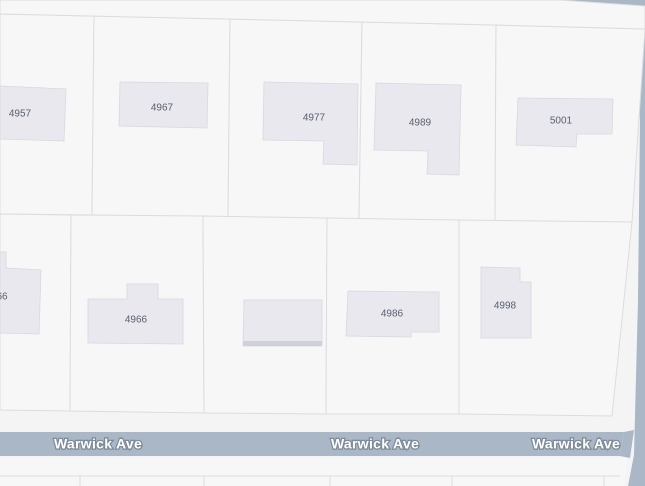  What do you see at coordinates (505, 306) in the screenshot?
I see `address-label: 4998` at bounding box center [505, 306].